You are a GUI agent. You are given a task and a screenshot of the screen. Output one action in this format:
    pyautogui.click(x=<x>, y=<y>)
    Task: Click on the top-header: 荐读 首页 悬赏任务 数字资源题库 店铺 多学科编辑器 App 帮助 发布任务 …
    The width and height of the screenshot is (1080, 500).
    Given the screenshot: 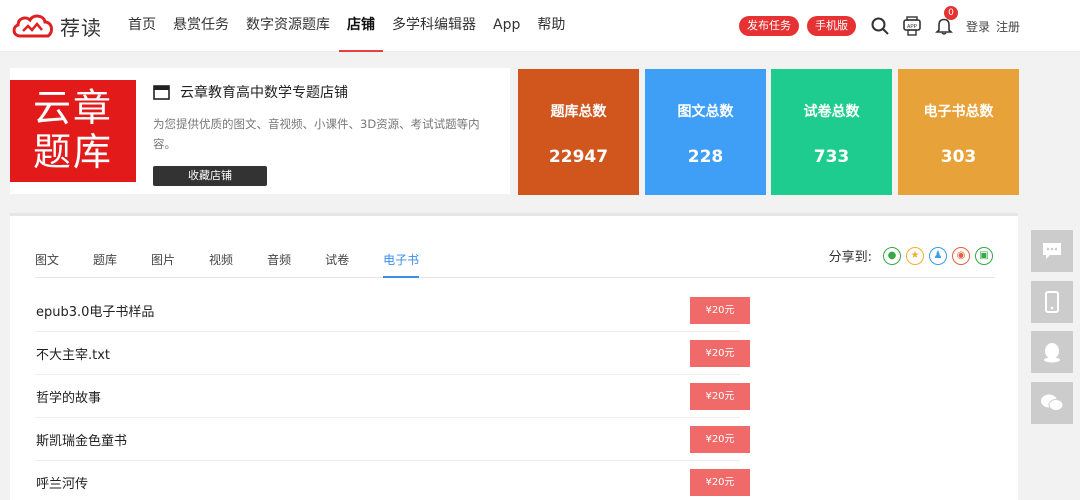 What is the action you would take?
    pyautogui.click(x=540, y=26)
    